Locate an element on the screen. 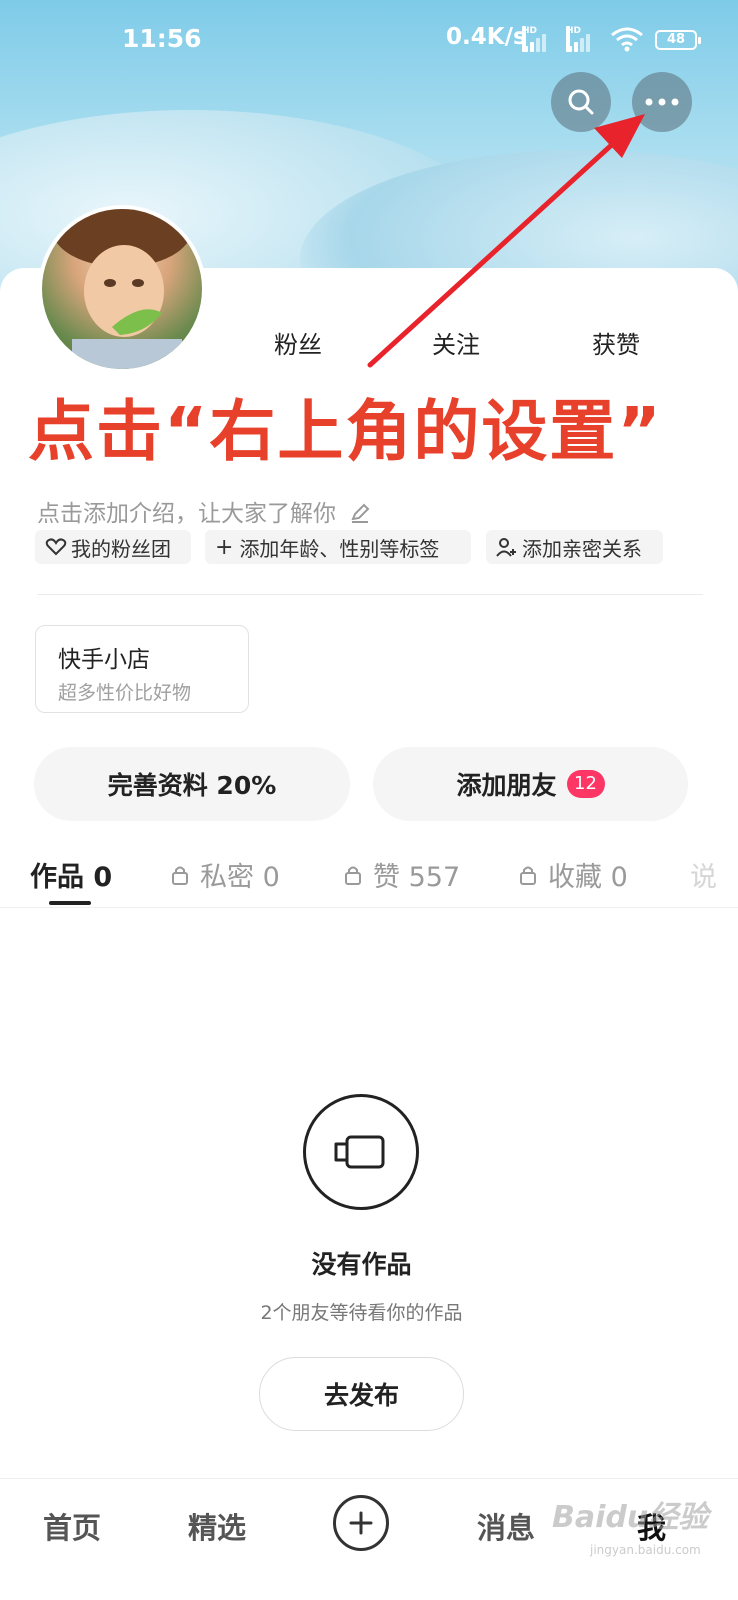 This screenshot has width=738, height=1600. chip-fan-group-label: 我的粉丝团 is located at coordinates (121, 548).